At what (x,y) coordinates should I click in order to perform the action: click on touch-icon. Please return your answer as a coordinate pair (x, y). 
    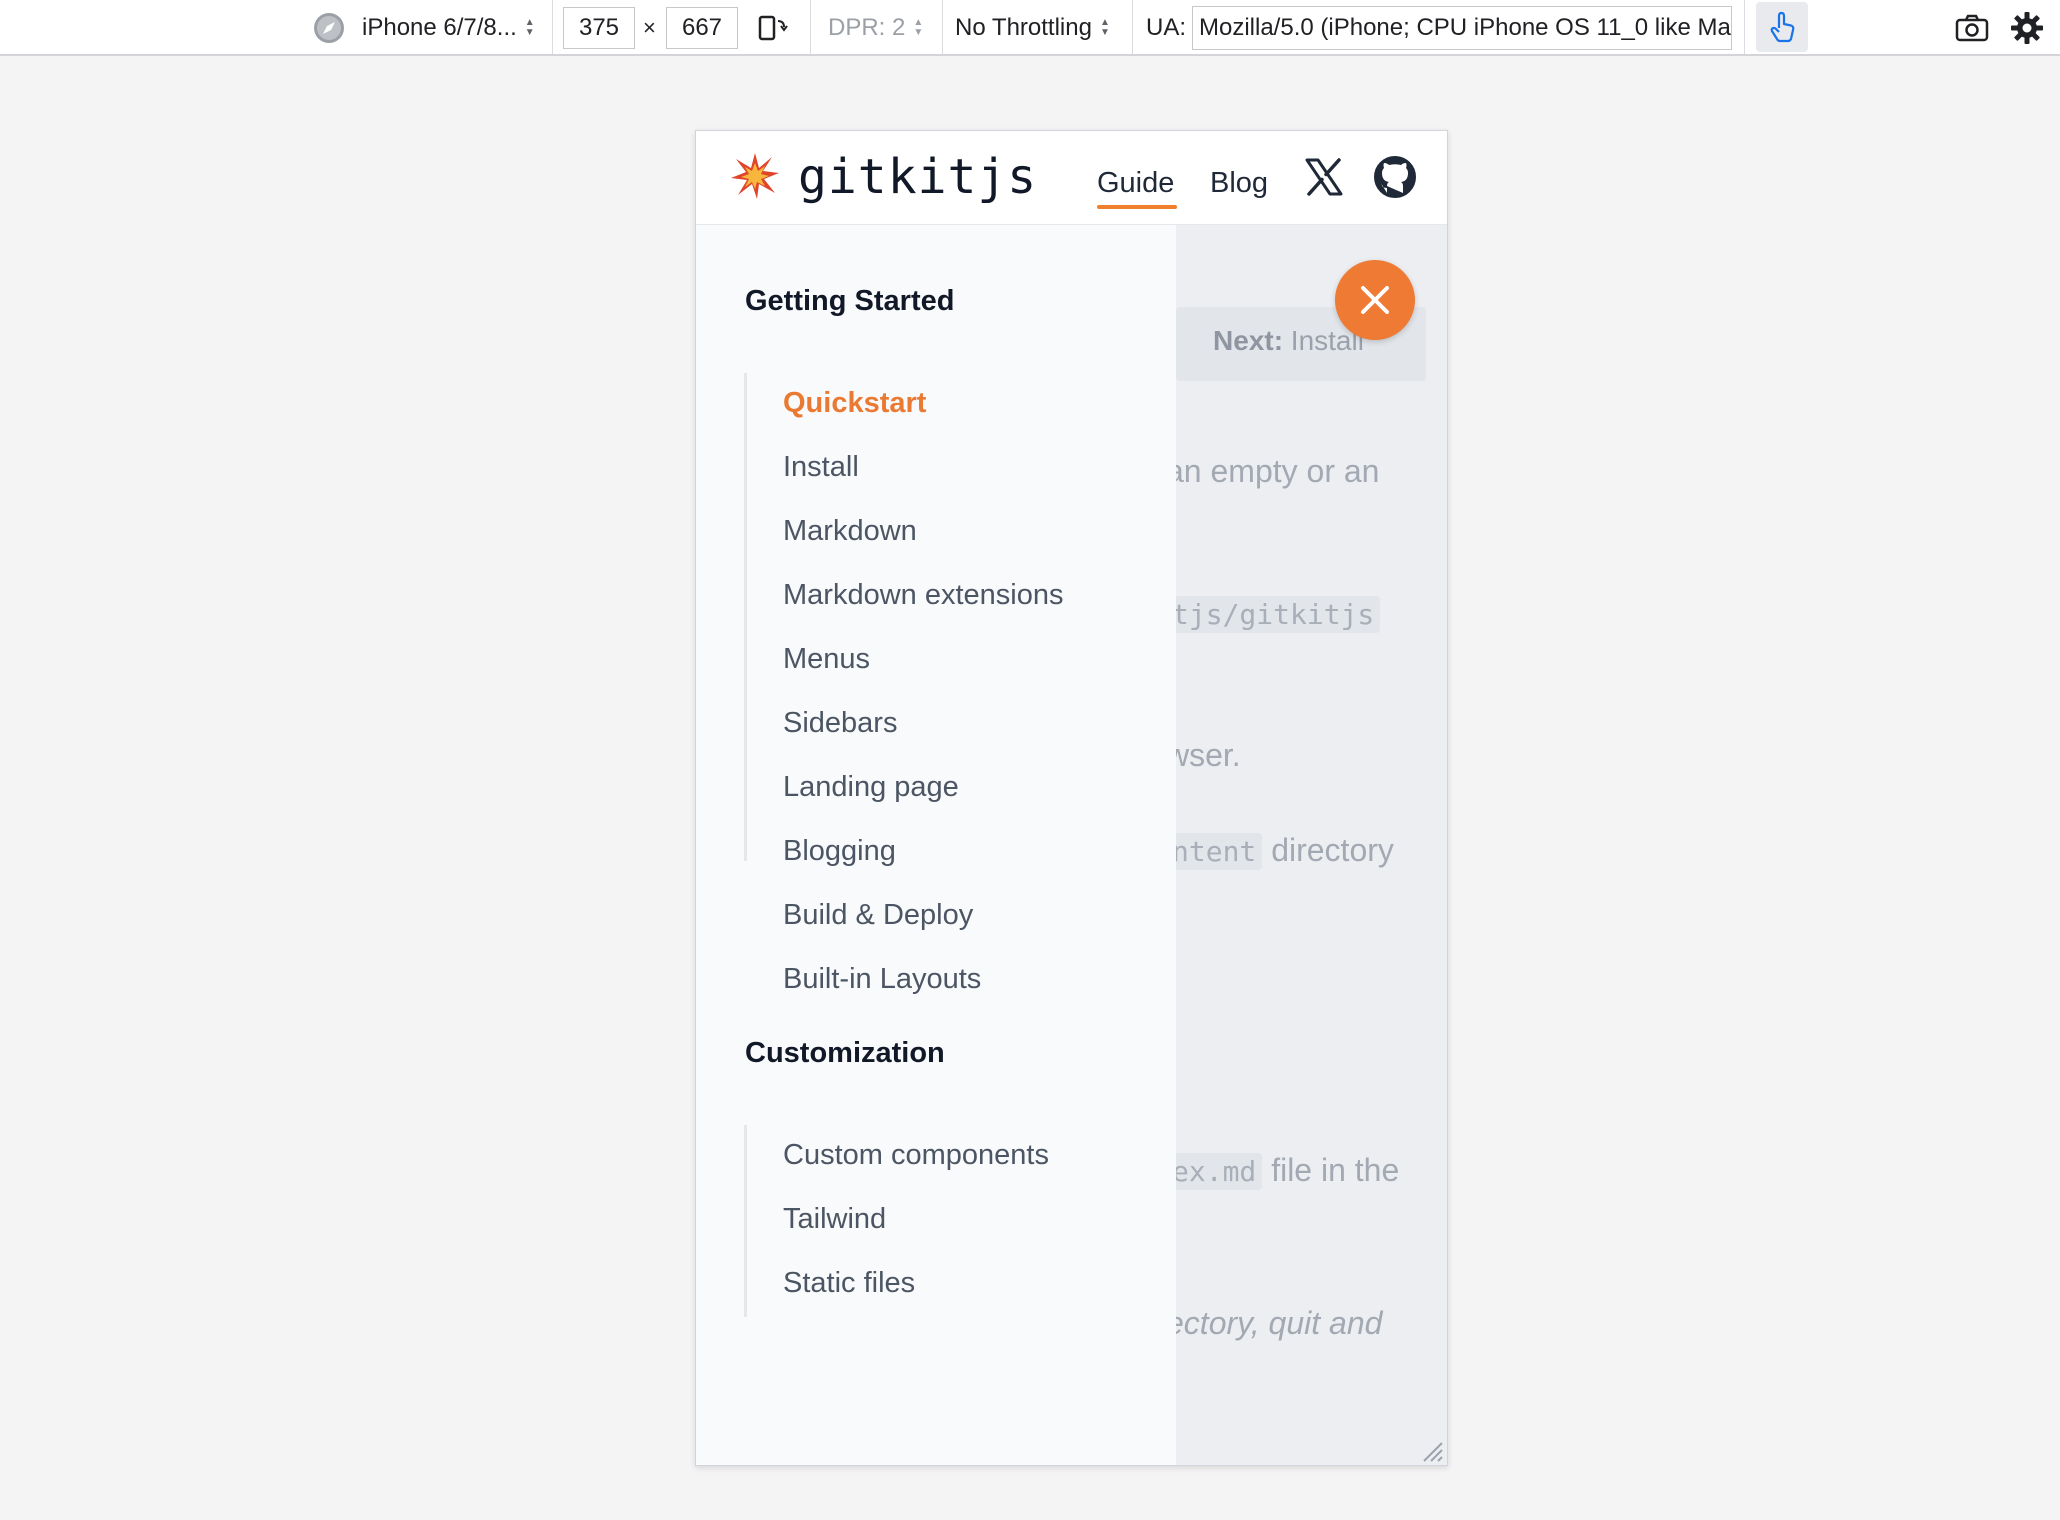
    Looking at the image, I should click on (1782, 27).